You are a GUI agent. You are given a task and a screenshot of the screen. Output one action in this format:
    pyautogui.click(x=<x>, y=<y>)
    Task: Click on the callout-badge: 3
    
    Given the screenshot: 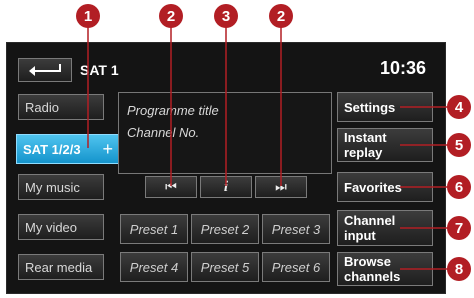 What is the action you would take?
    pyautogui.click(x=226, y=16)
    